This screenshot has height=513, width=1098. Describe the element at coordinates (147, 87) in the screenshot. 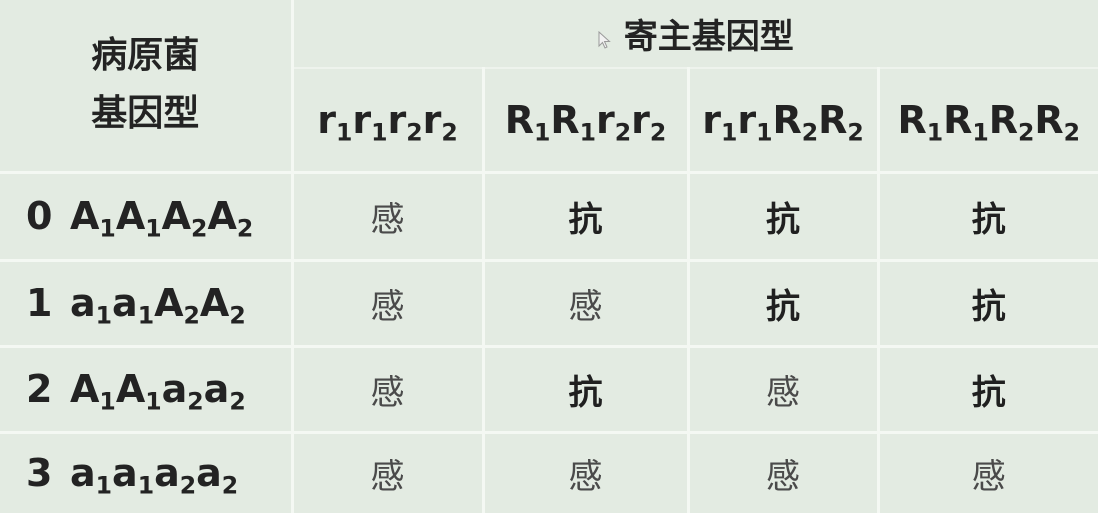

I see `pathogen-genotype-header: 病原菌 基因型` at that location.